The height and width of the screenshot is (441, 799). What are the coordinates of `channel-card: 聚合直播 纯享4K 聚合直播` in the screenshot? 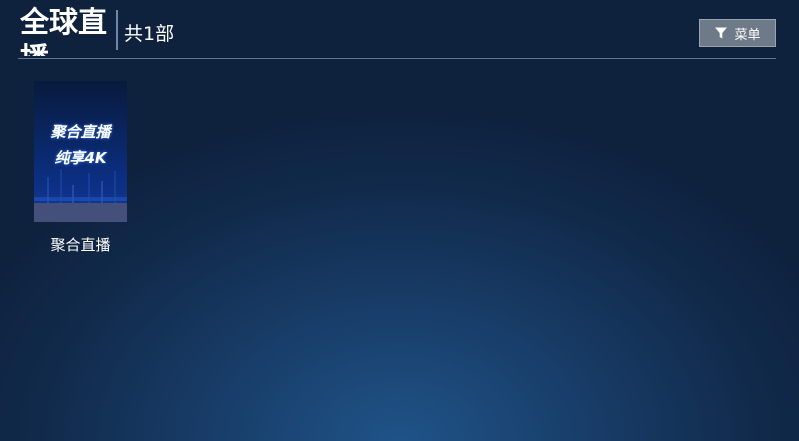 It's located at (81, 168).